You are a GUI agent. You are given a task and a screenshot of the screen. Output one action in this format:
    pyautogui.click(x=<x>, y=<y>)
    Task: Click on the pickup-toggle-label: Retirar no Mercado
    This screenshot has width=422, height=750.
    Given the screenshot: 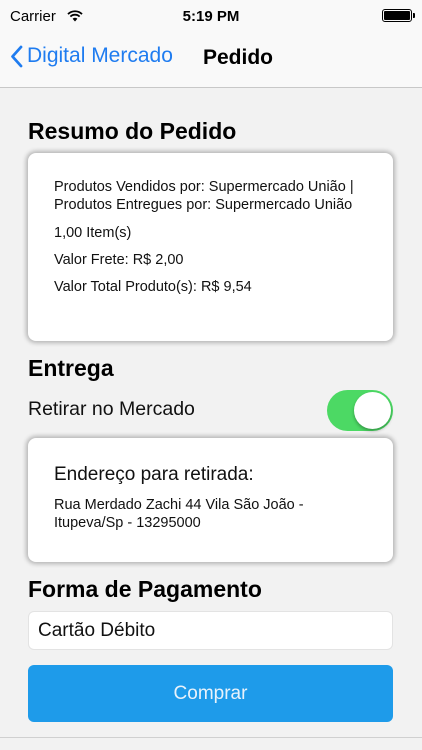 What is the action you would take?
    pyautogui.click(x=111, y=409)
    